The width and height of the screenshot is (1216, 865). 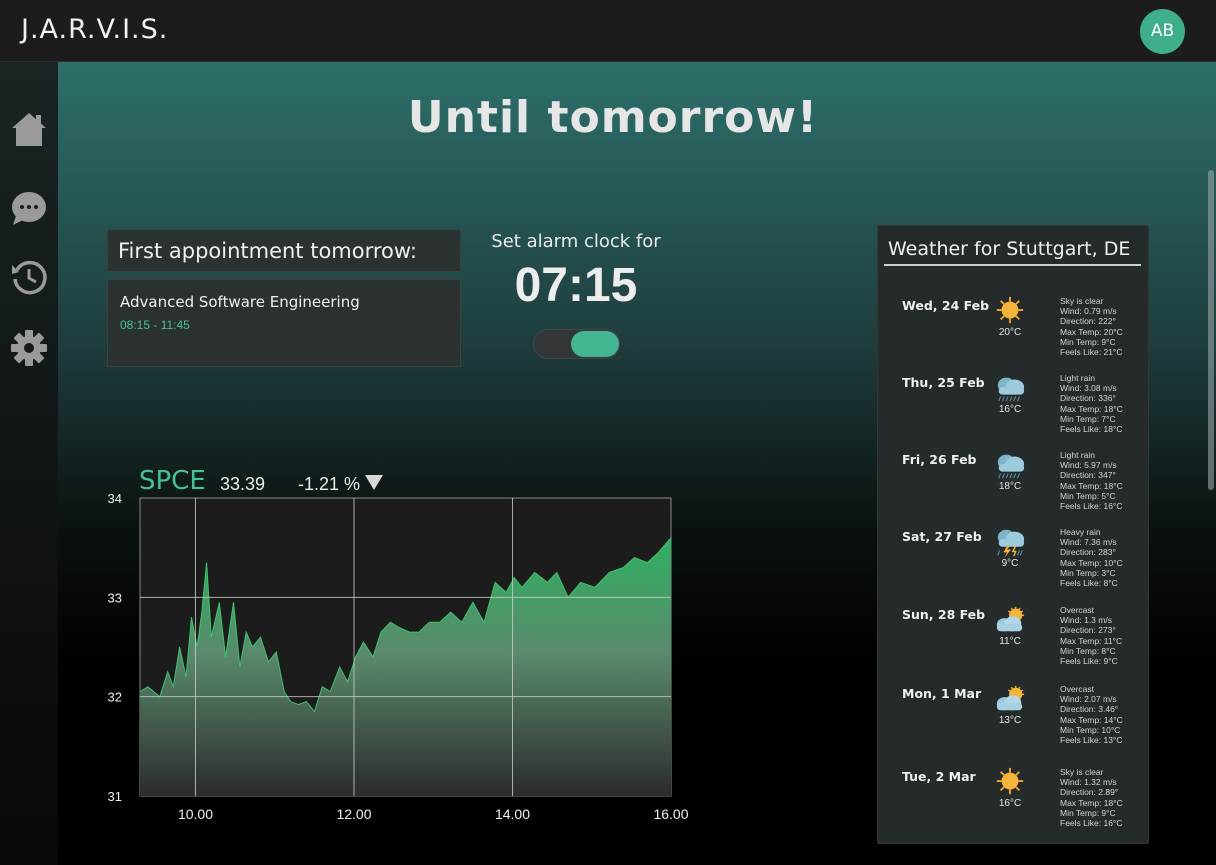 I want to click on home-icon, so click(x=29, y=129).